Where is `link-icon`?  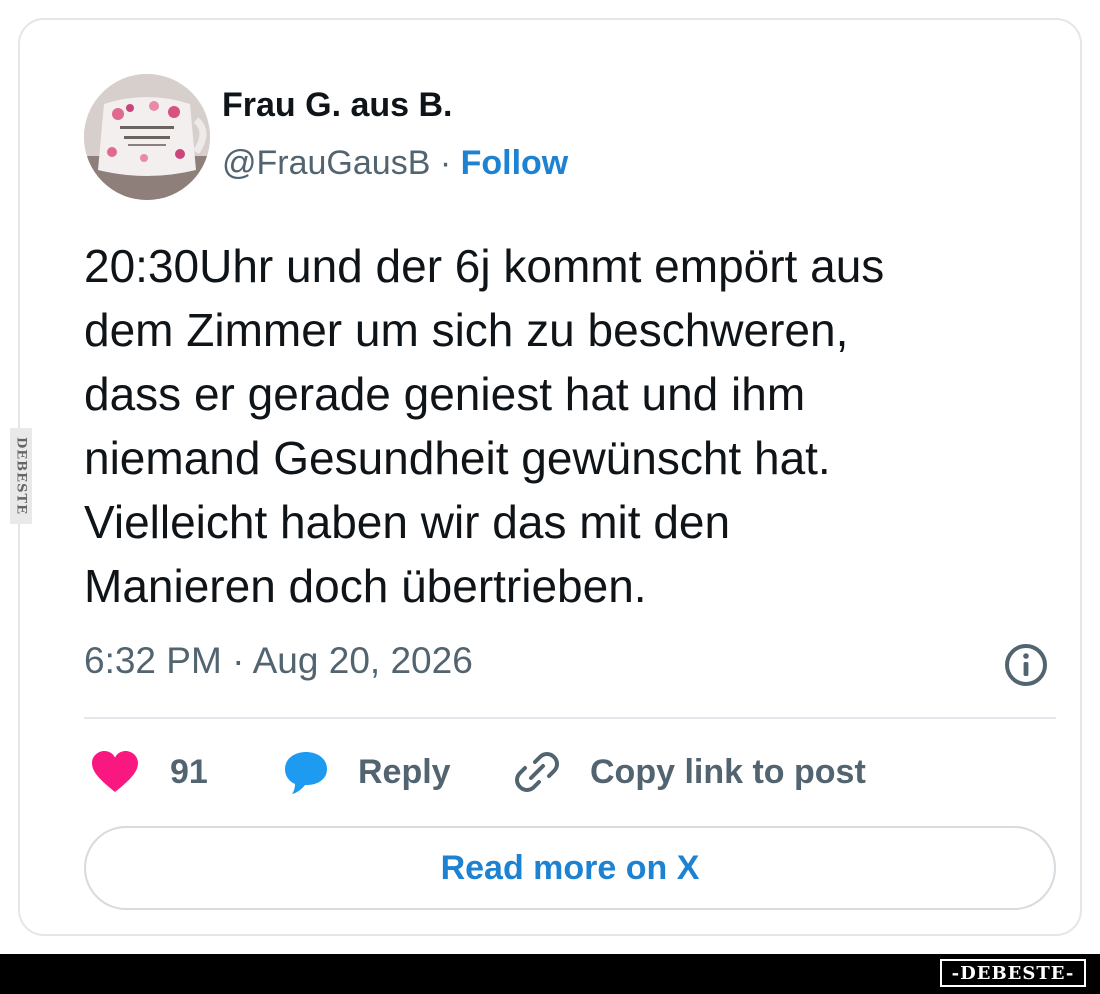 link-icon is located at coordinates (537, 772).